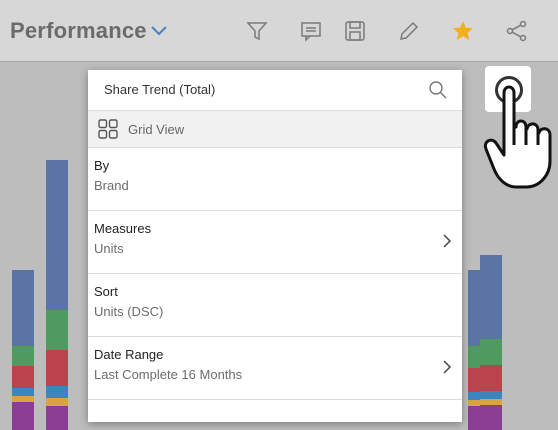  Describe the element at coordinates (78, 31) in the screenshot. I see `page-title: Performance` at that location.